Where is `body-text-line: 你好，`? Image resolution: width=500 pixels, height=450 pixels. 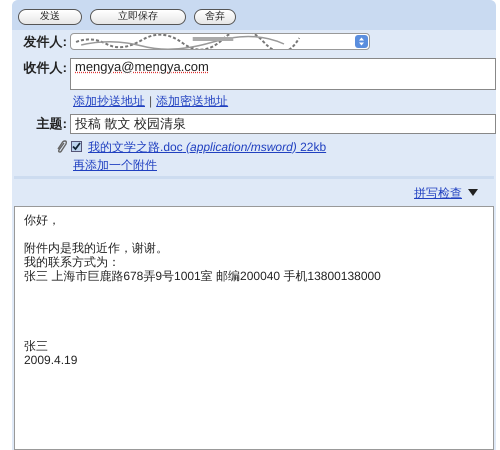 body-text-line: 你好， is located at coordinates (42, 219).